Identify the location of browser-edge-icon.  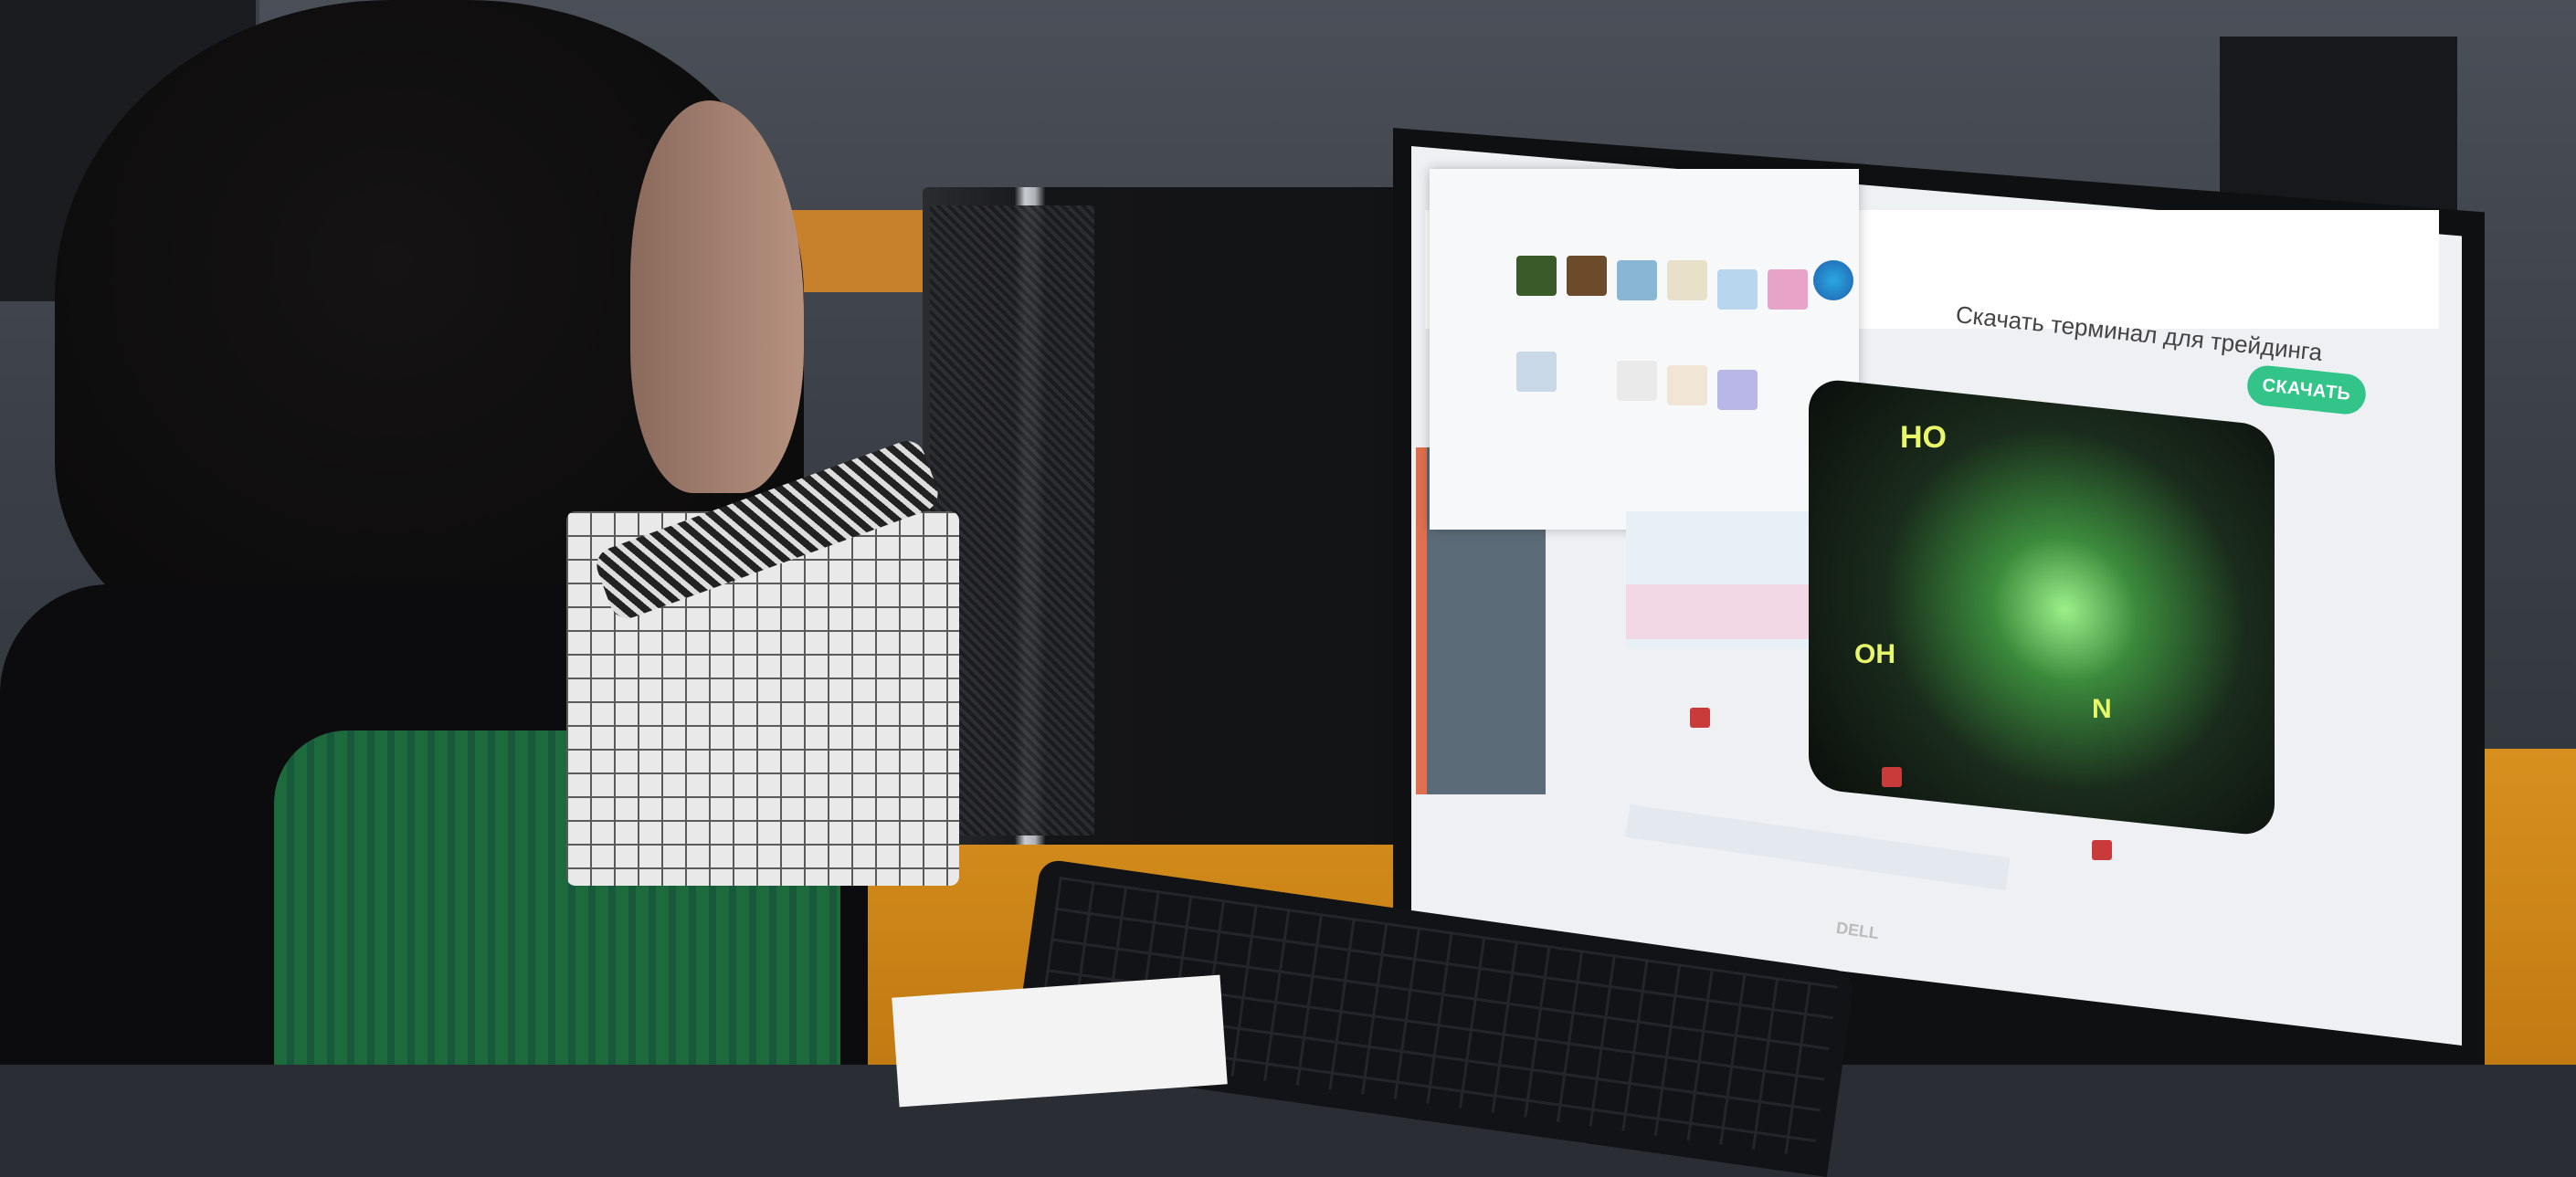
(1833, 280).